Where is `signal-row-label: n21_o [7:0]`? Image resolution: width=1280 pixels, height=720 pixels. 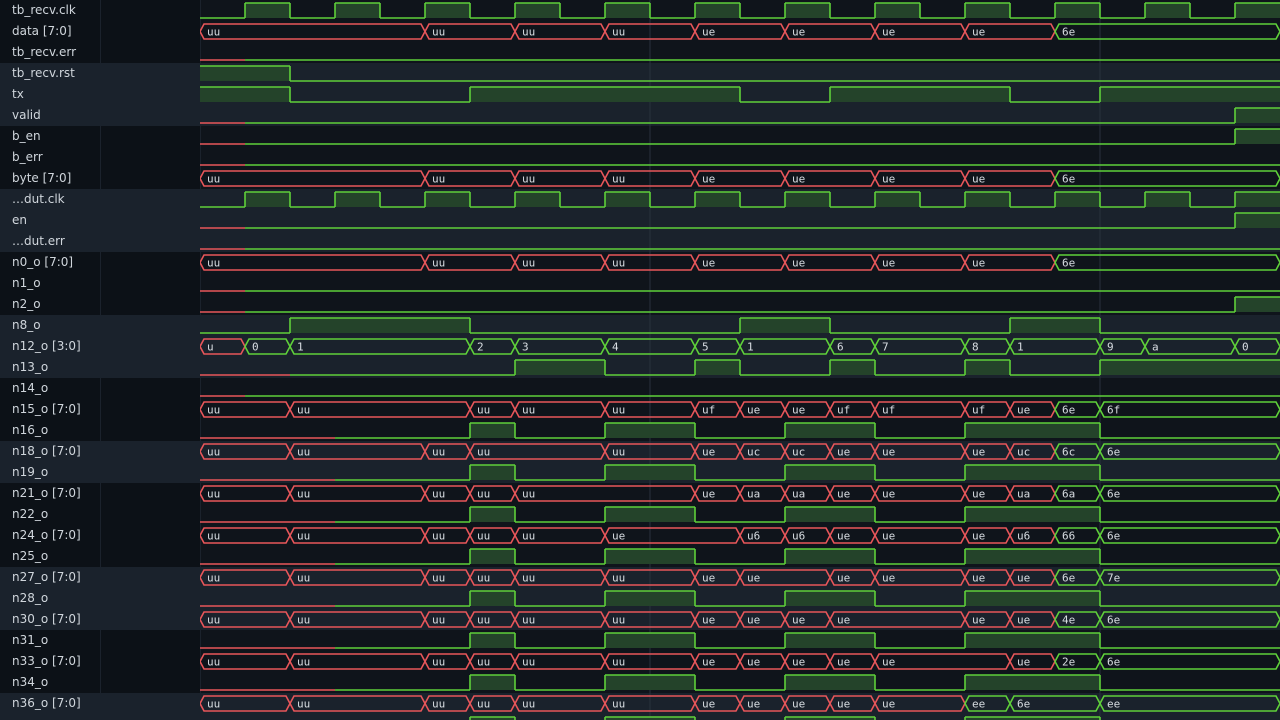 signal-row-label: n21_o [7:0] is located at coordinates (100, 493).